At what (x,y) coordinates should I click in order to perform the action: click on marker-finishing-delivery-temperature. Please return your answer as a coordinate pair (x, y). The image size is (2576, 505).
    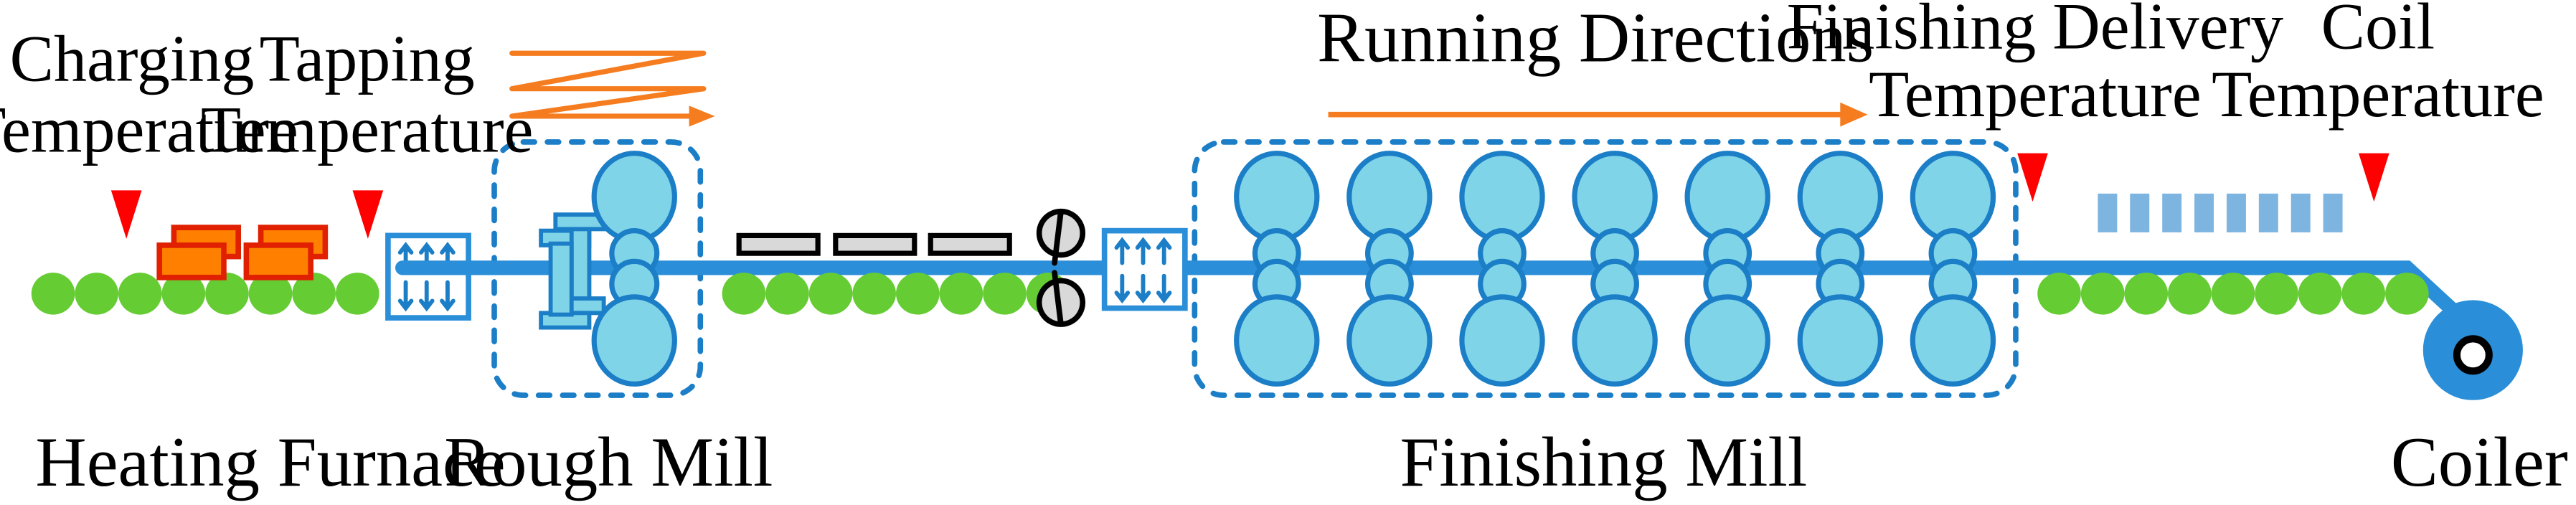
    Looking at the image, I should click on (2032, 177).